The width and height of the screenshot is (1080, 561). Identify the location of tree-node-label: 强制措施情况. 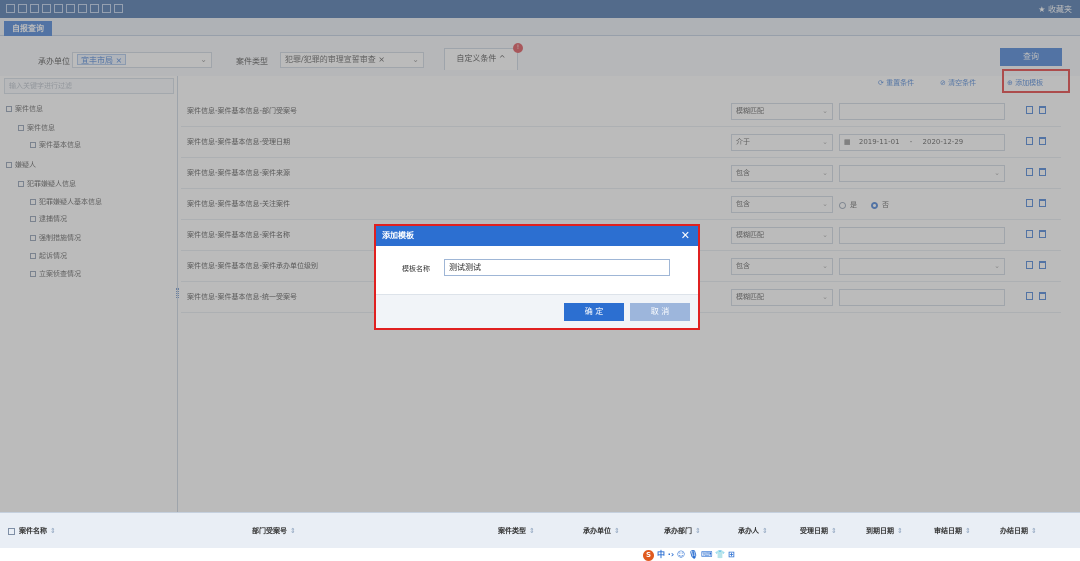
(60, 238).